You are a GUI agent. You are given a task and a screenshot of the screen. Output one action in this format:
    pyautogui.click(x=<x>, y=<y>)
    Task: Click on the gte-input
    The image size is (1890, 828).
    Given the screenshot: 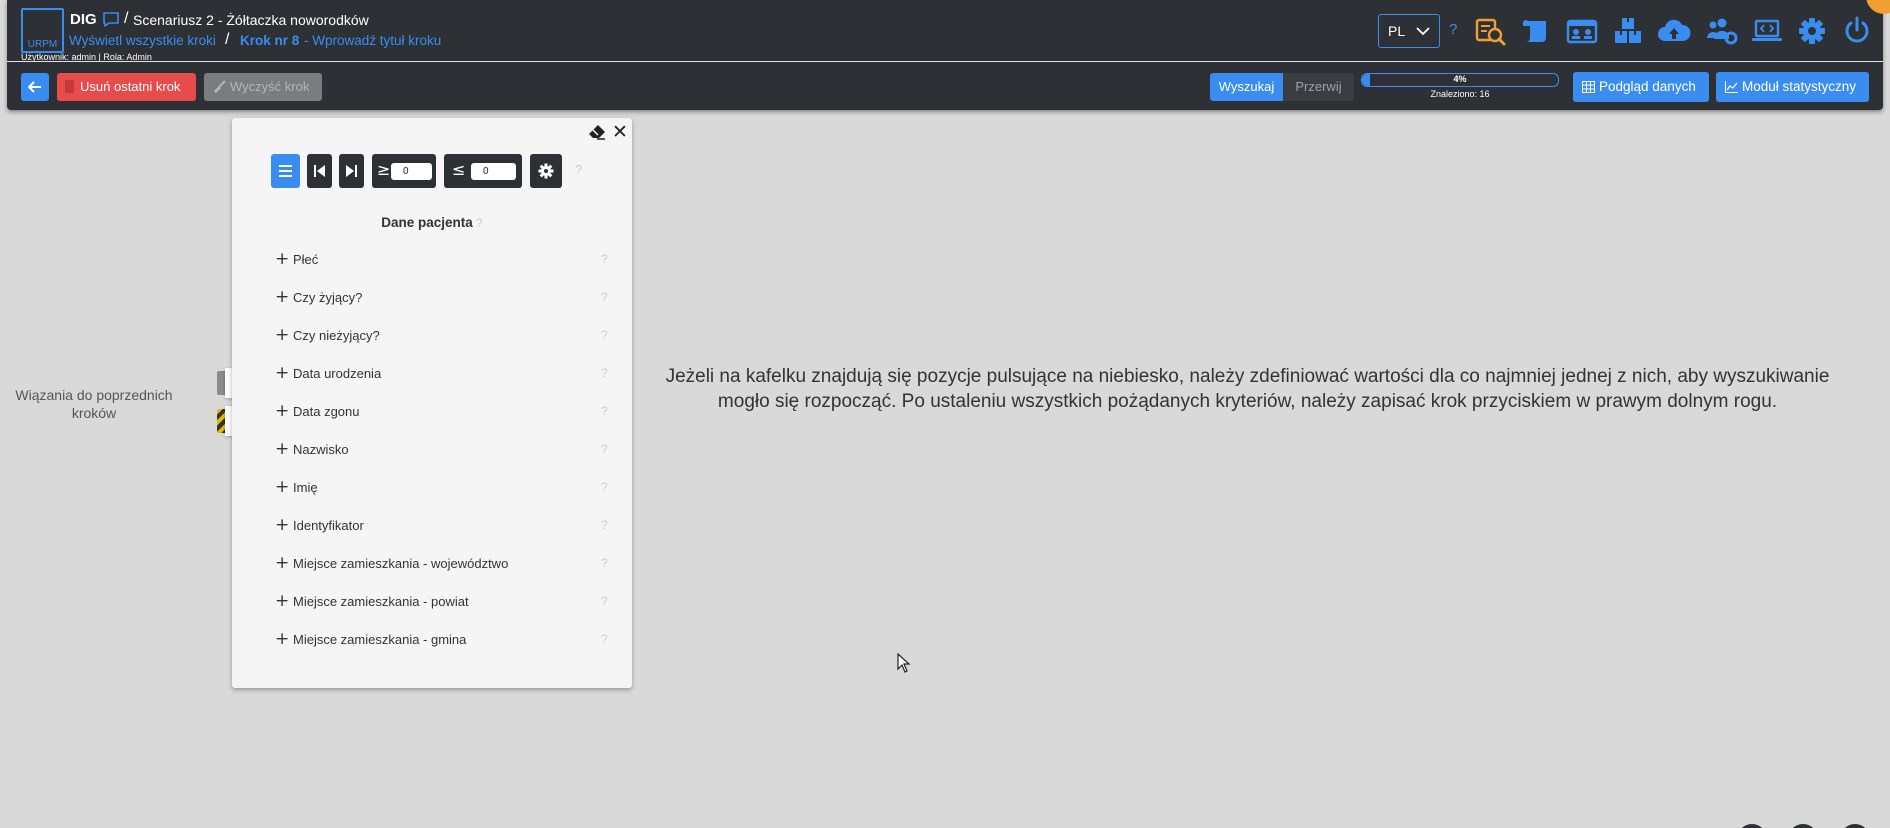 What is the action you would take?
    pyautogui.click(x=411, y=171)
    